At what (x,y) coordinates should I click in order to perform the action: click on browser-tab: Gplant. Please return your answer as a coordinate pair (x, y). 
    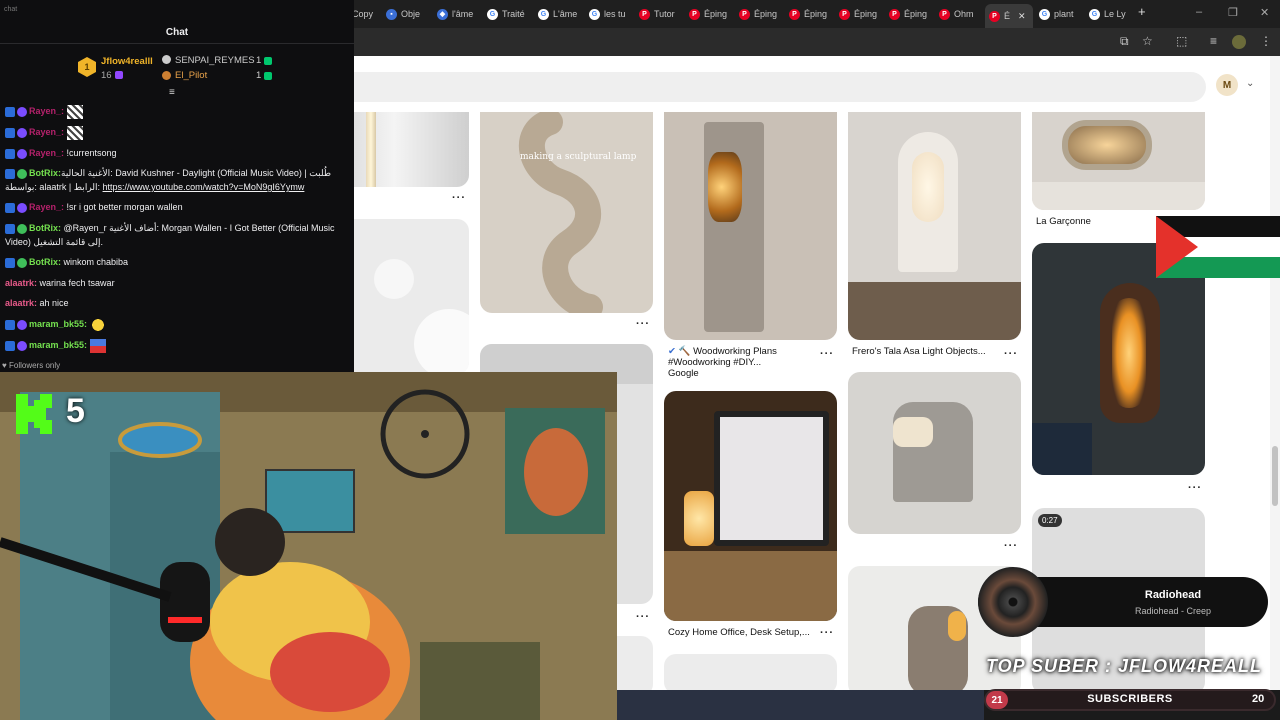
    Looking at the image, I should click on (1063, 14).